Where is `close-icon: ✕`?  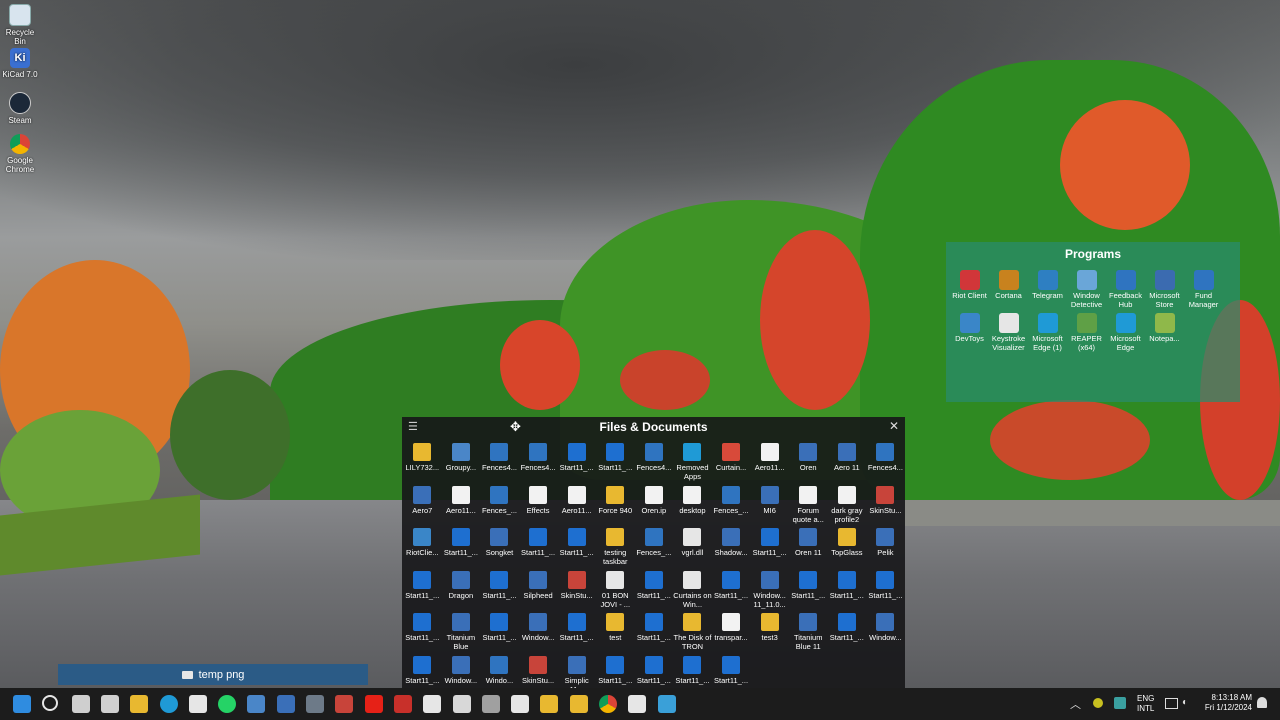 close-icon: ✕ is located at coordinates (894, 426).